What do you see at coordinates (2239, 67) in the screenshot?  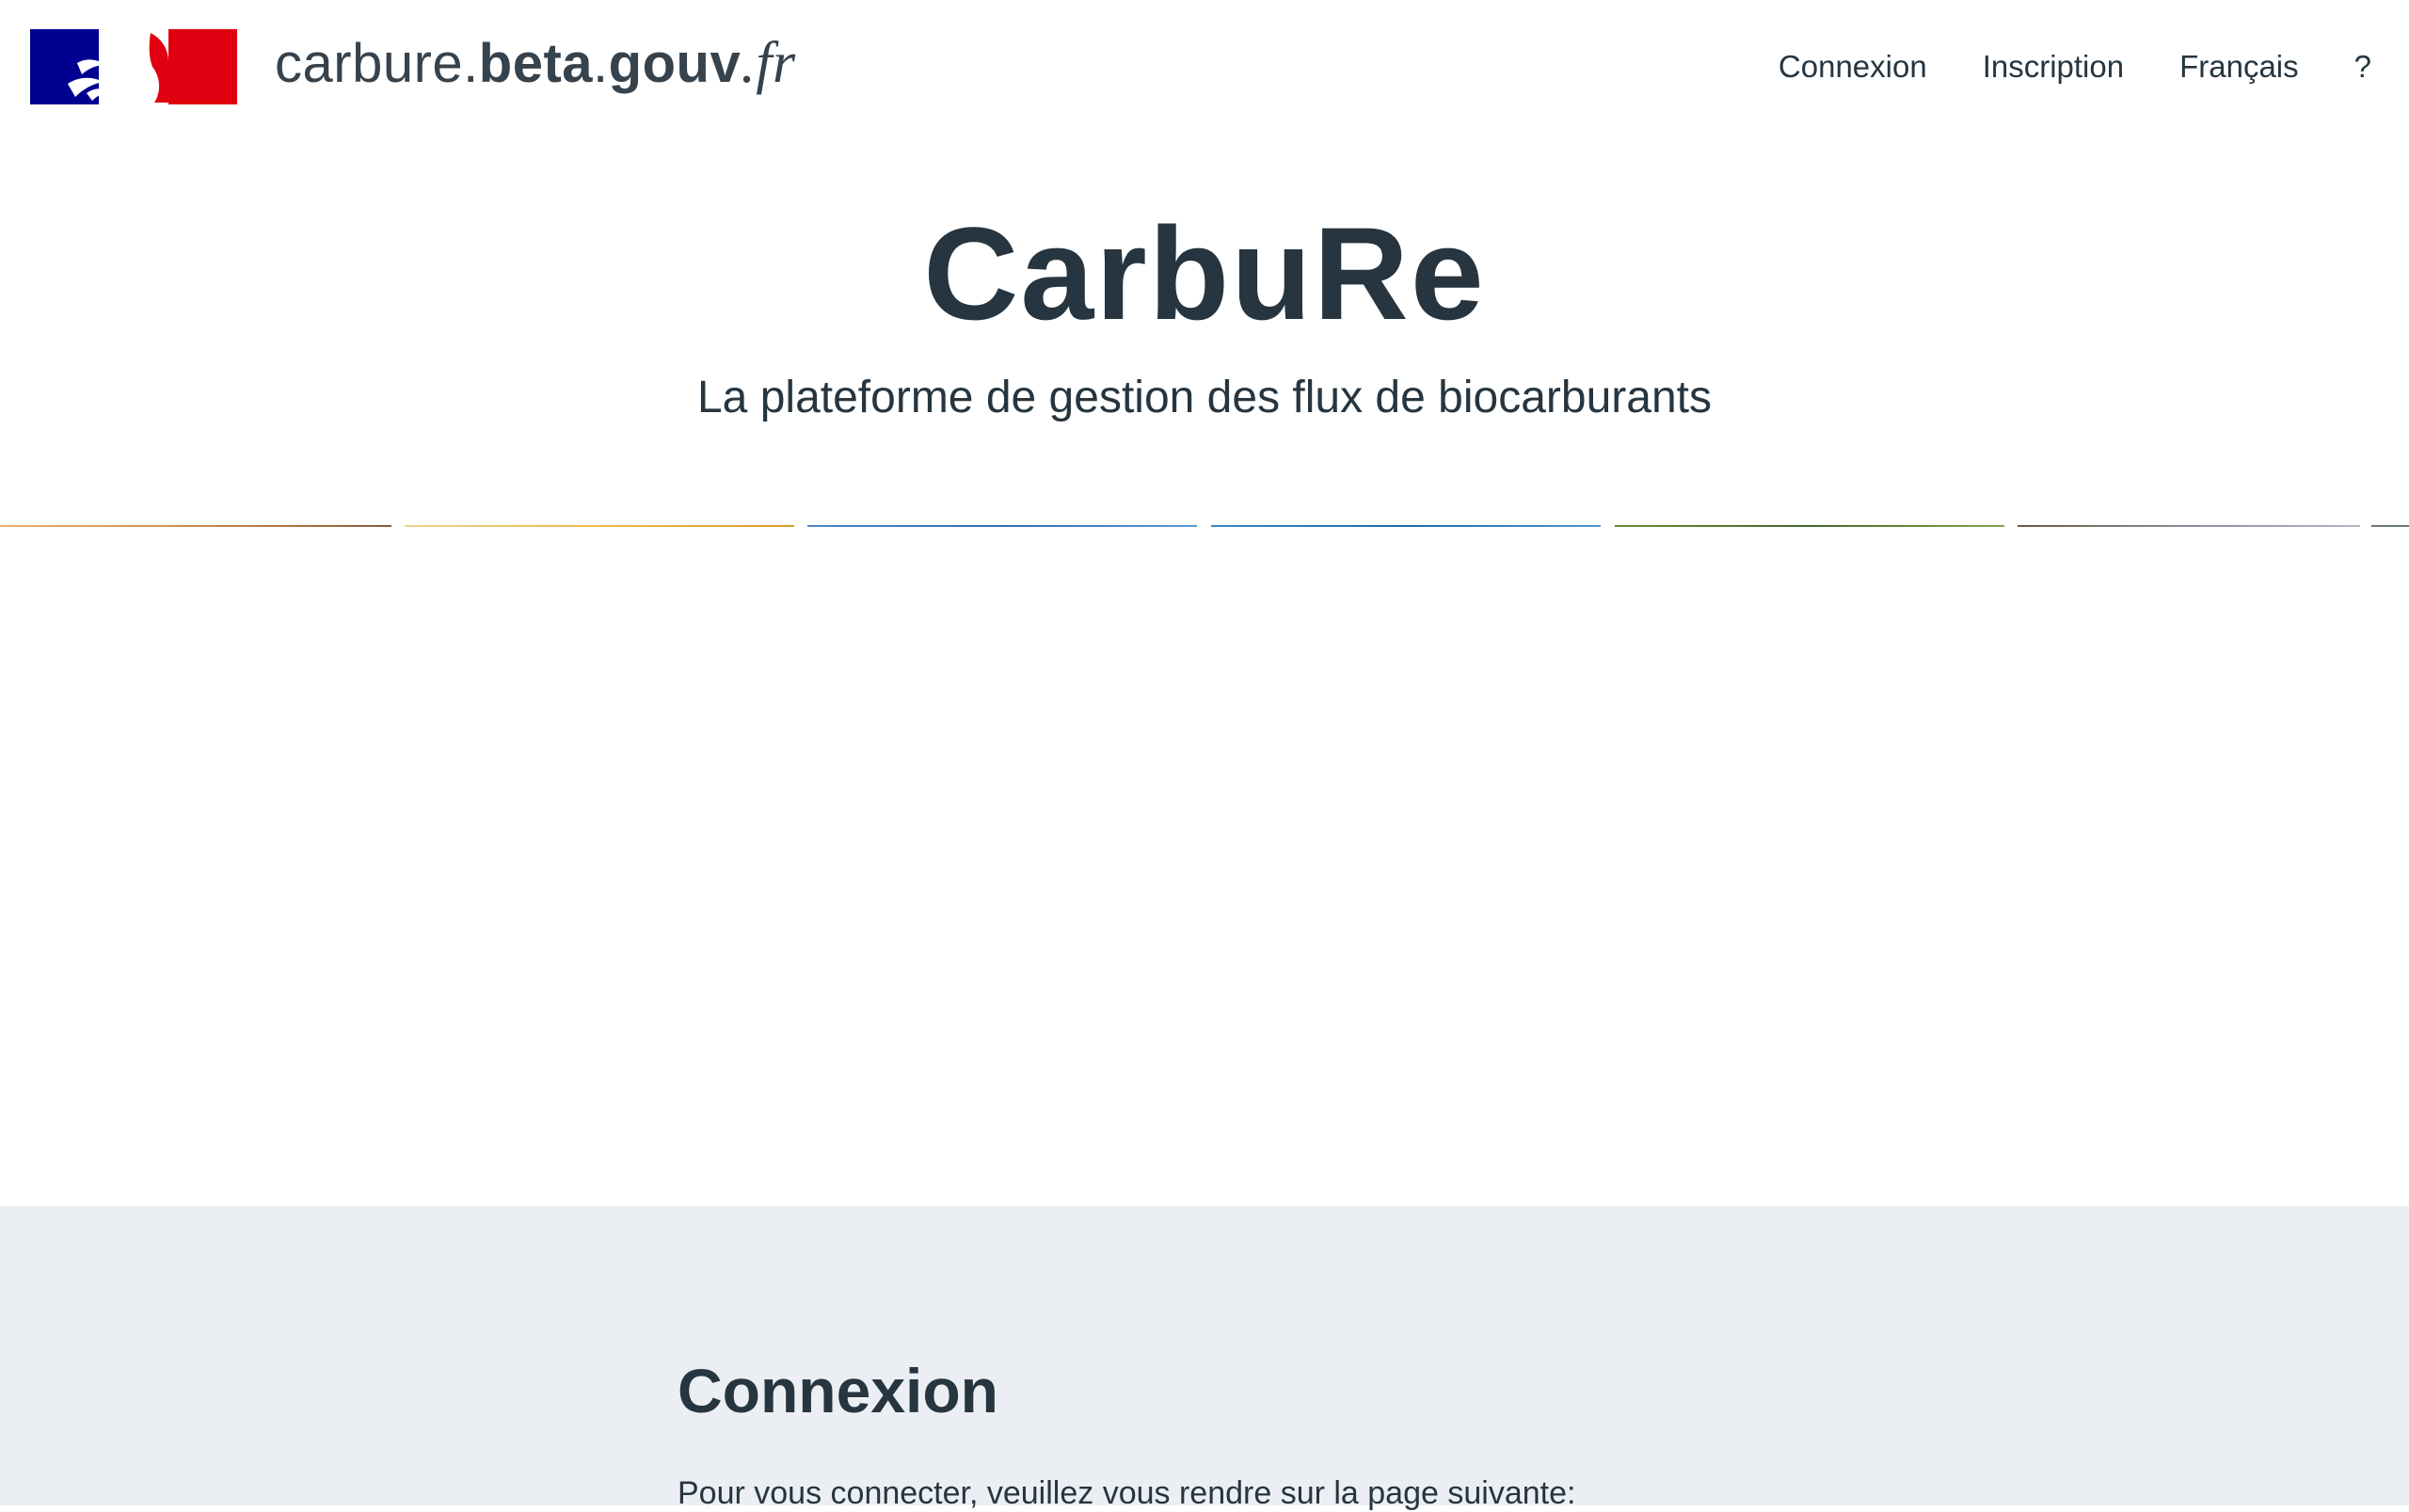 I see `language-selector: Français` at bounding box center [2239, 67].